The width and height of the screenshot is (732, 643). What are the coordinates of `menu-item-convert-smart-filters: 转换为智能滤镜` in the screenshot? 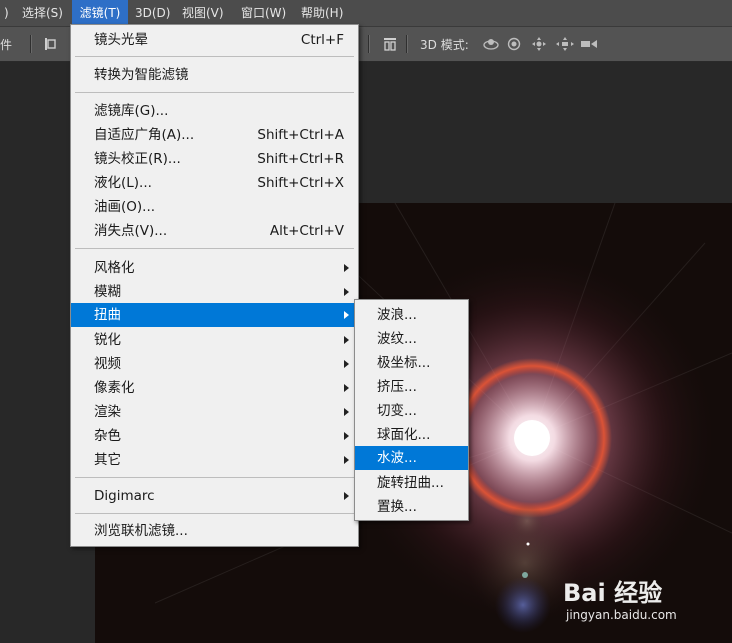 It's located at (214, 75).